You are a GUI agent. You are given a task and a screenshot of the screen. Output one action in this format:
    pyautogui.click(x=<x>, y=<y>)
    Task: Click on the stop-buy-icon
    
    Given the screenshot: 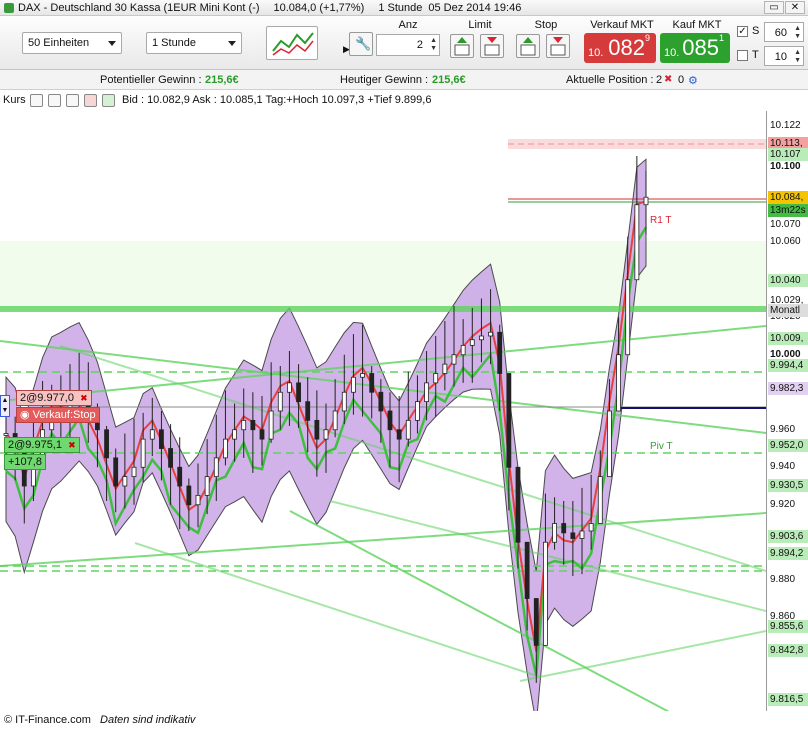 What is the action you would take?
    pyautogui.click(x=528, y=46)
    